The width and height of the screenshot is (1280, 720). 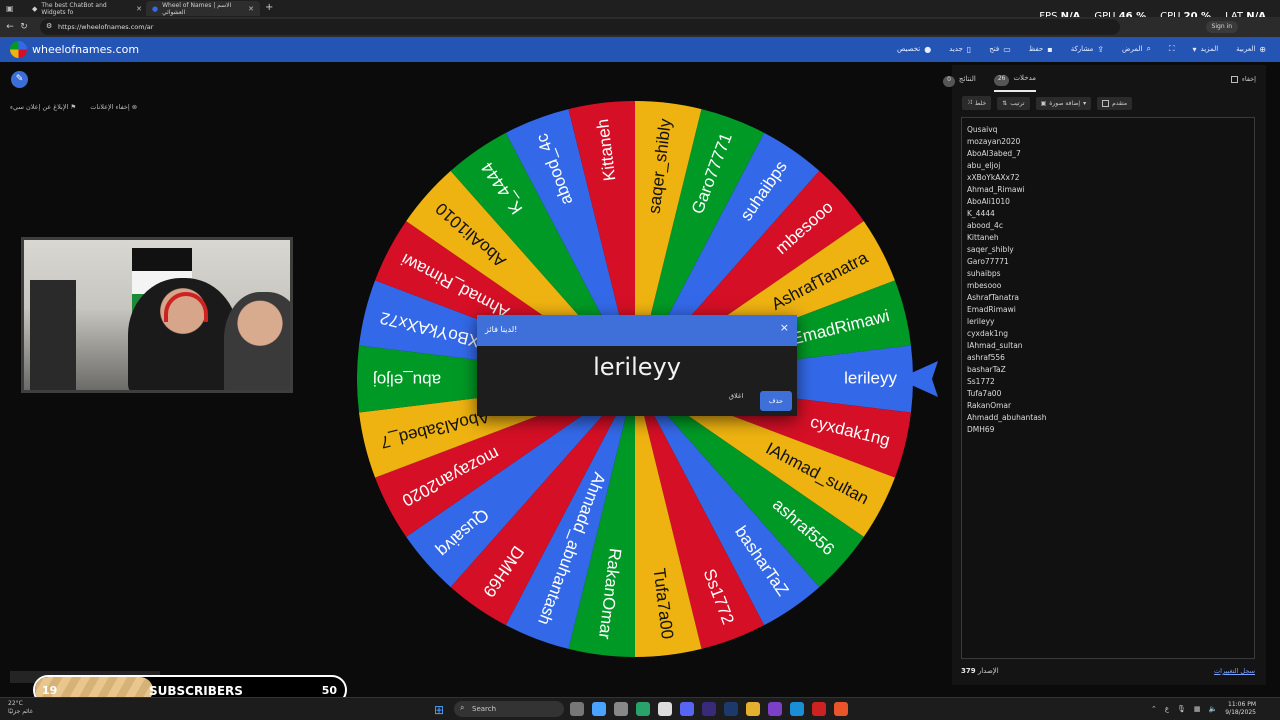 I want to click on image-icon: ▣, so click(x=1043, y=103).